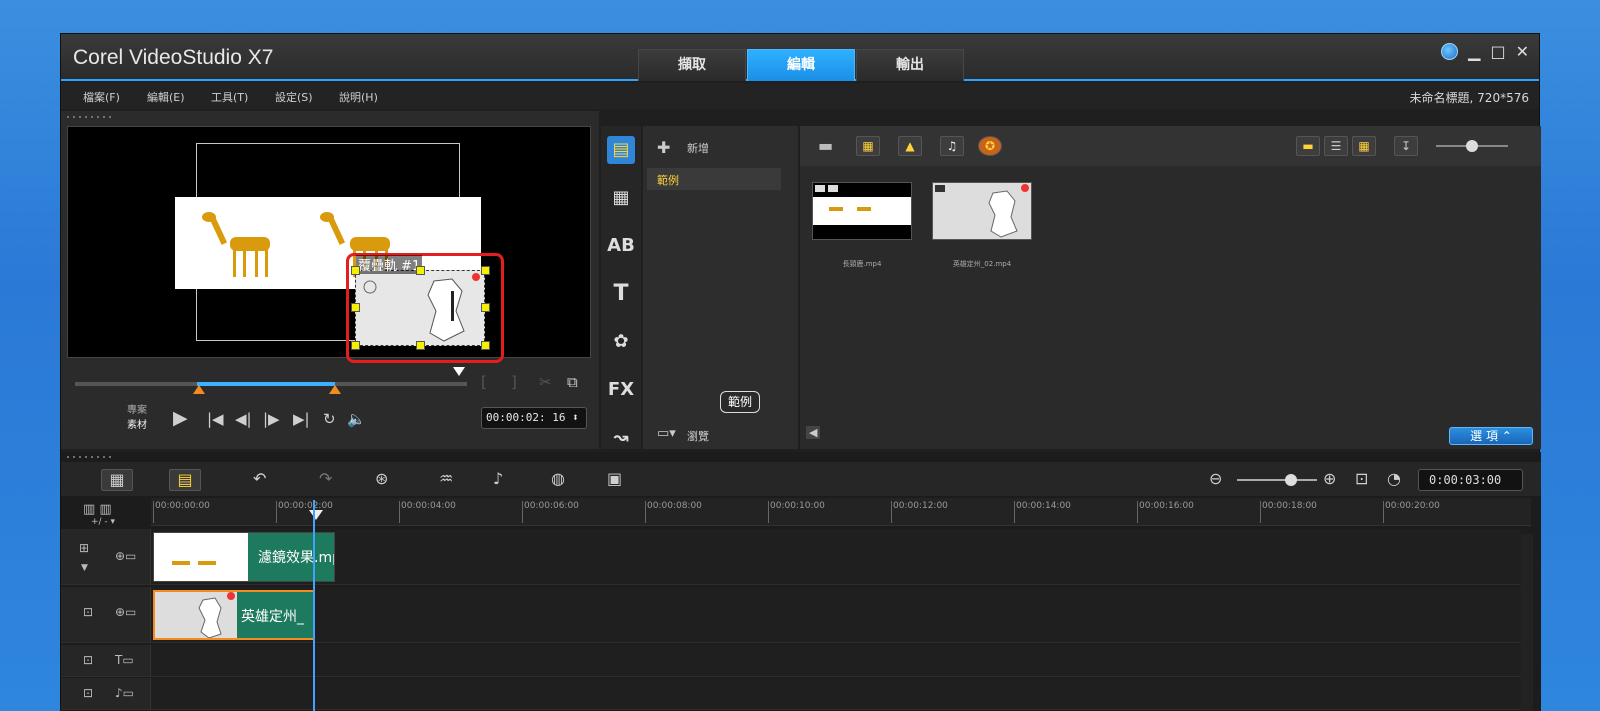 The height and width of the screenshot is (711, 1600). What do you see at coordinates (215, 419) in the screenshot?
I see `home-icon: |◀` at bounding box center [215, 419].